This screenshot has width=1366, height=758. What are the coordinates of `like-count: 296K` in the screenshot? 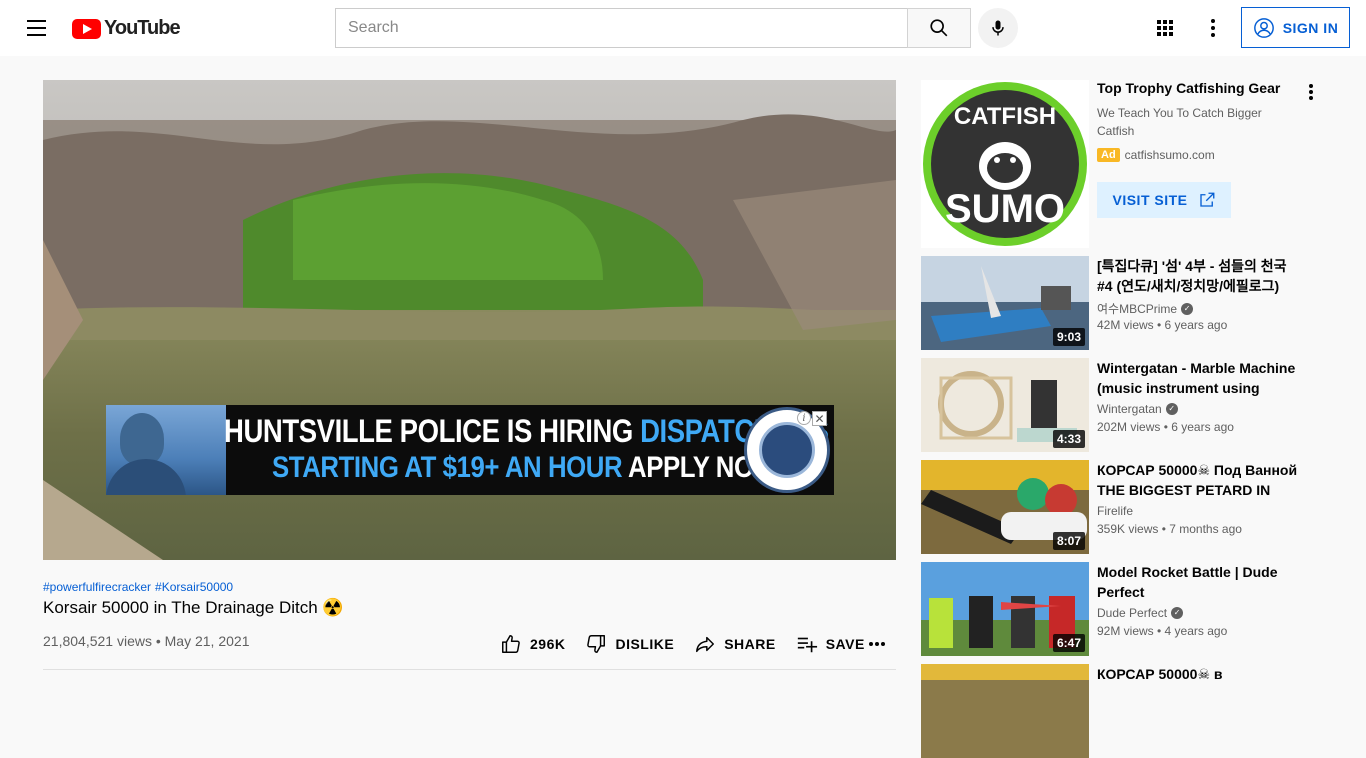 It's located at (548, 644).